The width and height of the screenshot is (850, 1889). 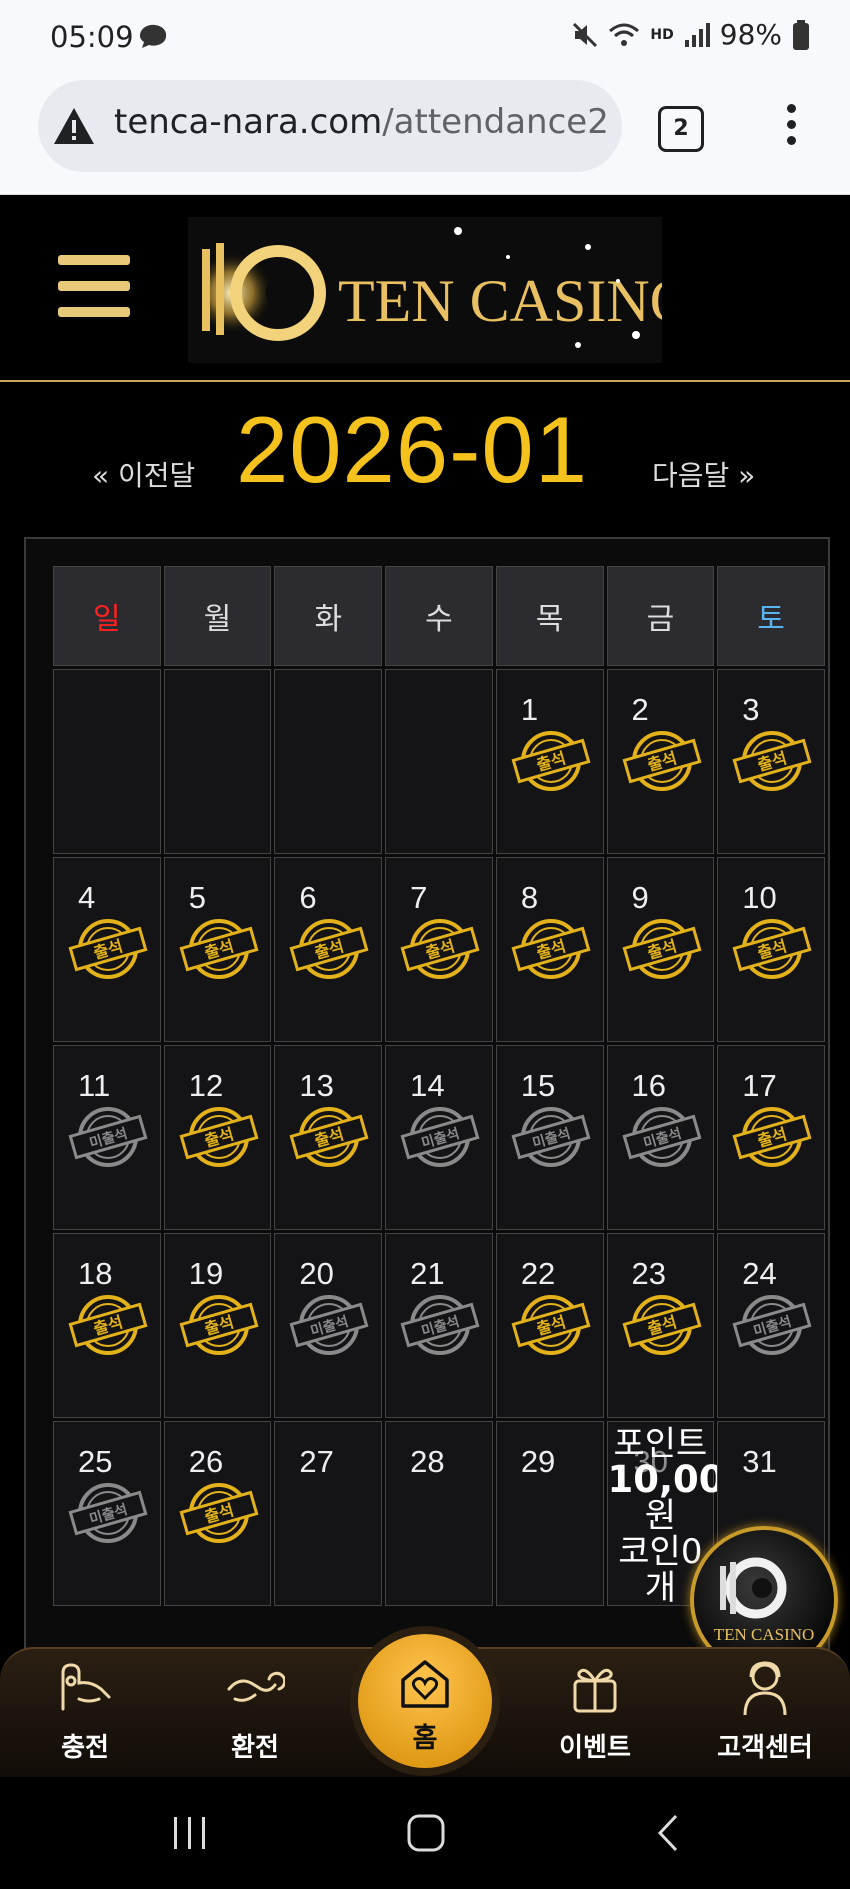 I want to click on weekday-header: 토, so click(x=771, y=616).